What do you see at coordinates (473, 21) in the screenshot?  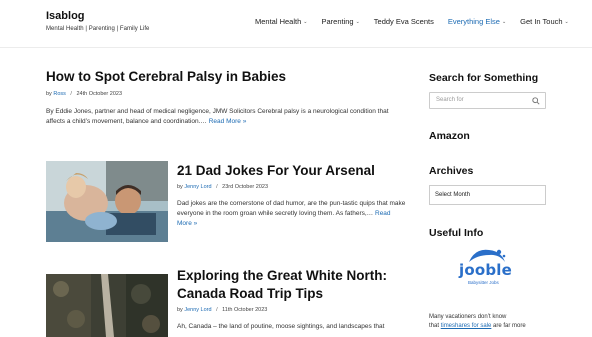 I see `nav-item-label: Everything Else` at bounding box center [473, 21].